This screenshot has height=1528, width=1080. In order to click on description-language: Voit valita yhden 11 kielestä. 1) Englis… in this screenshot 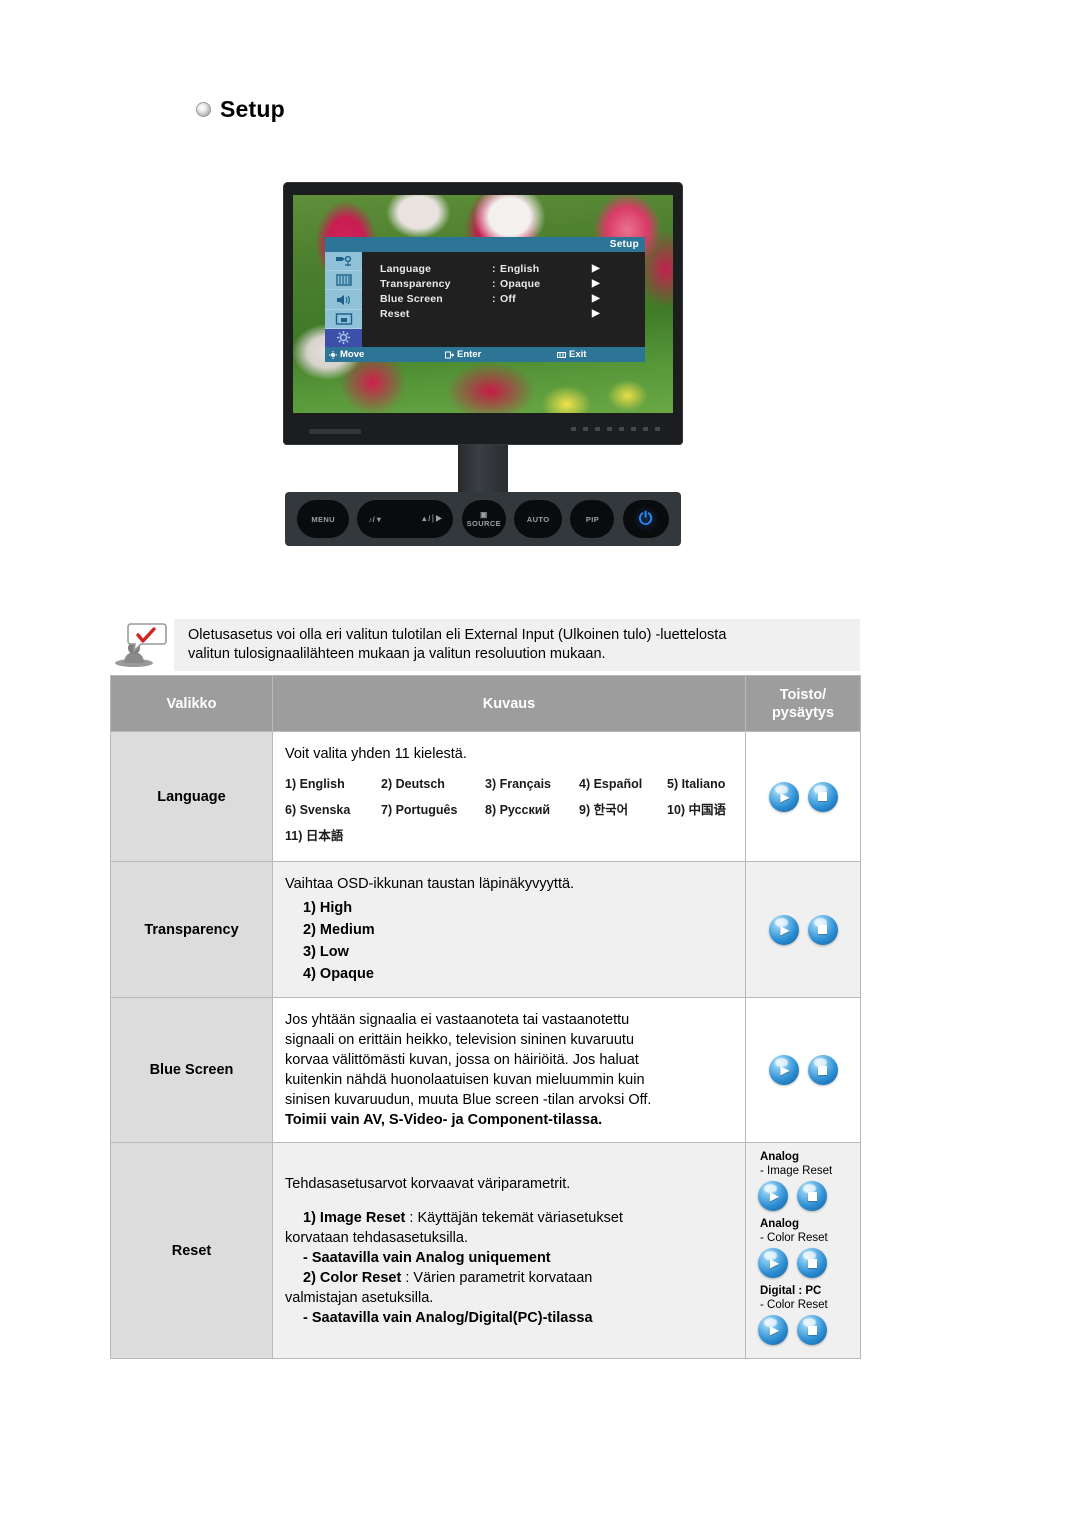, I will do `click(509, 796)`.